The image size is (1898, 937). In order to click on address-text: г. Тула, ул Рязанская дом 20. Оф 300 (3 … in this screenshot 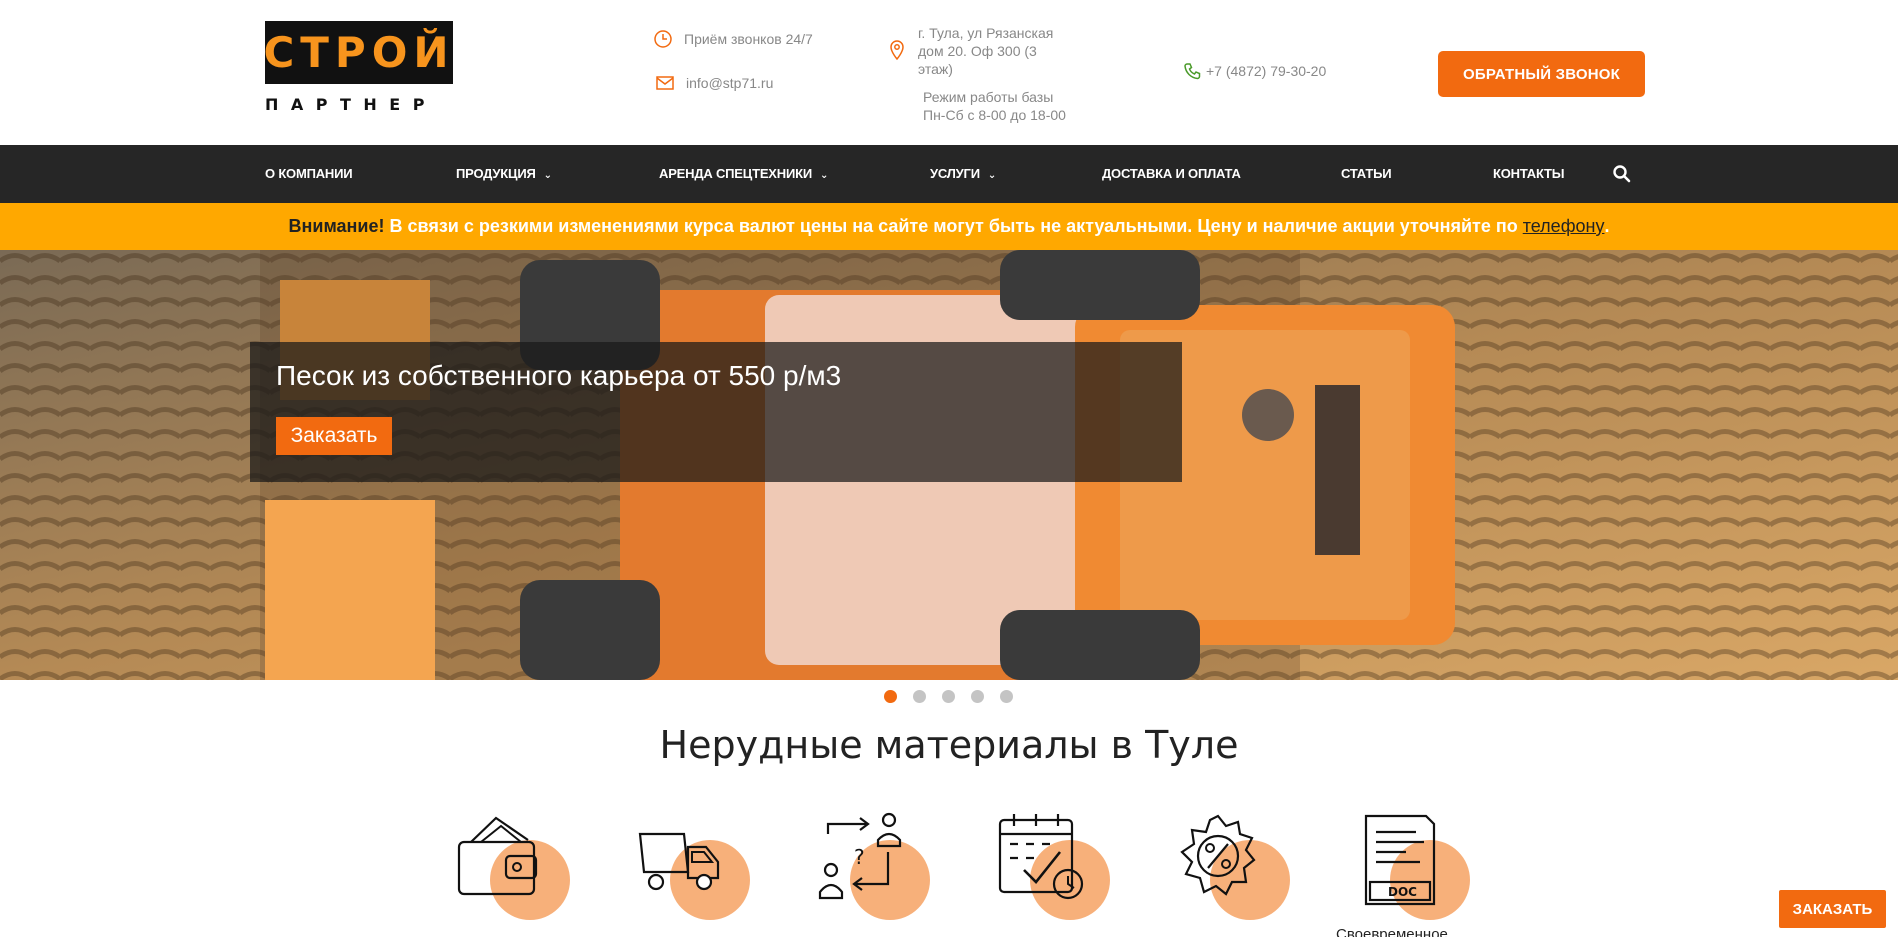, I will do `click(986, 51)`.